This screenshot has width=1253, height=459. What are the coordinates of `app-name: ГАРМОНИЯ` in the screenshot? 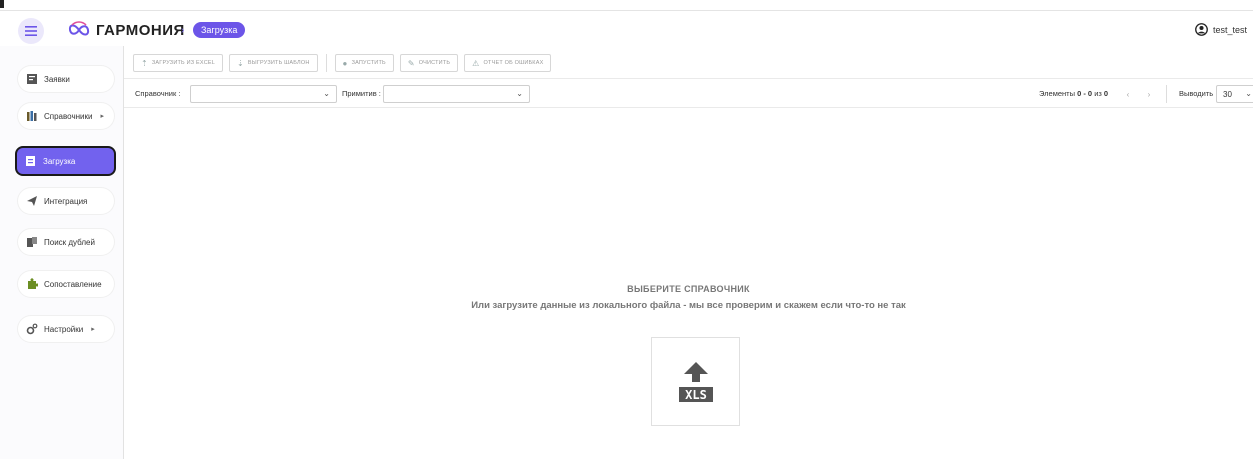 It's located at (140, 30).